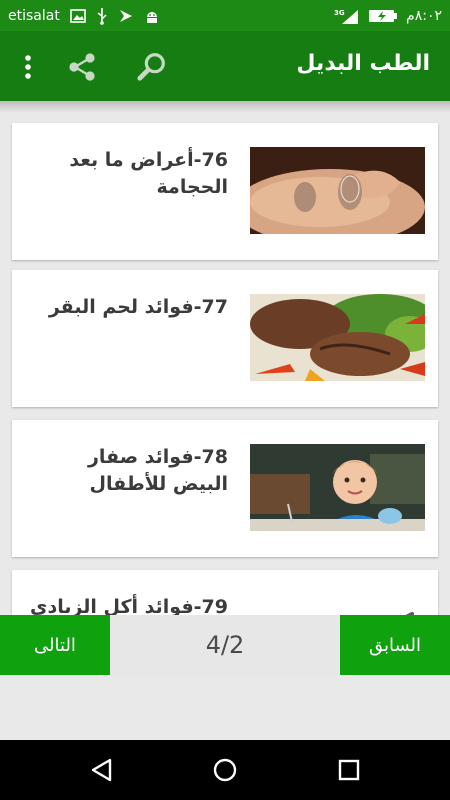 The image size is (450, 800). I want to click on search-icon, so click(151, 67).